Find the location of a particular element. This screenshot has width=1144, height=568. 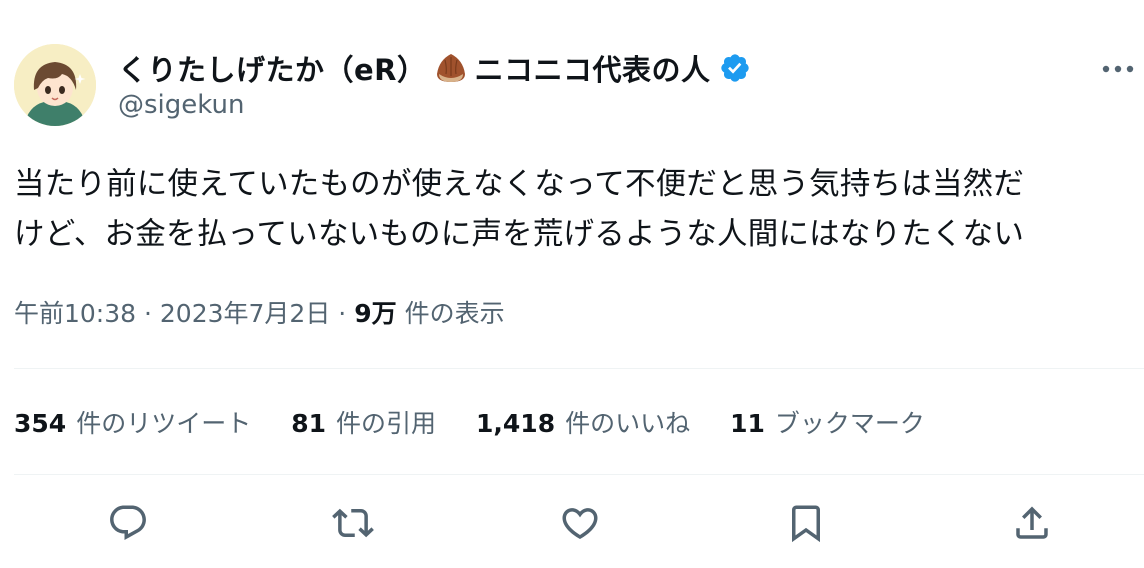

retweet-button is located at coordinates (353, 523).